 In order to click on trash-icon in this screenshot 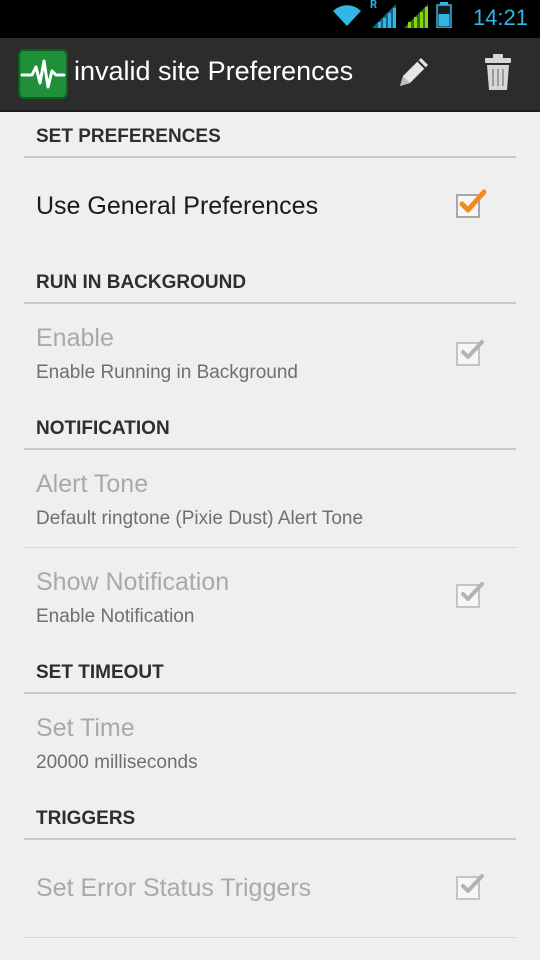, I will do `click(498, 74)`.